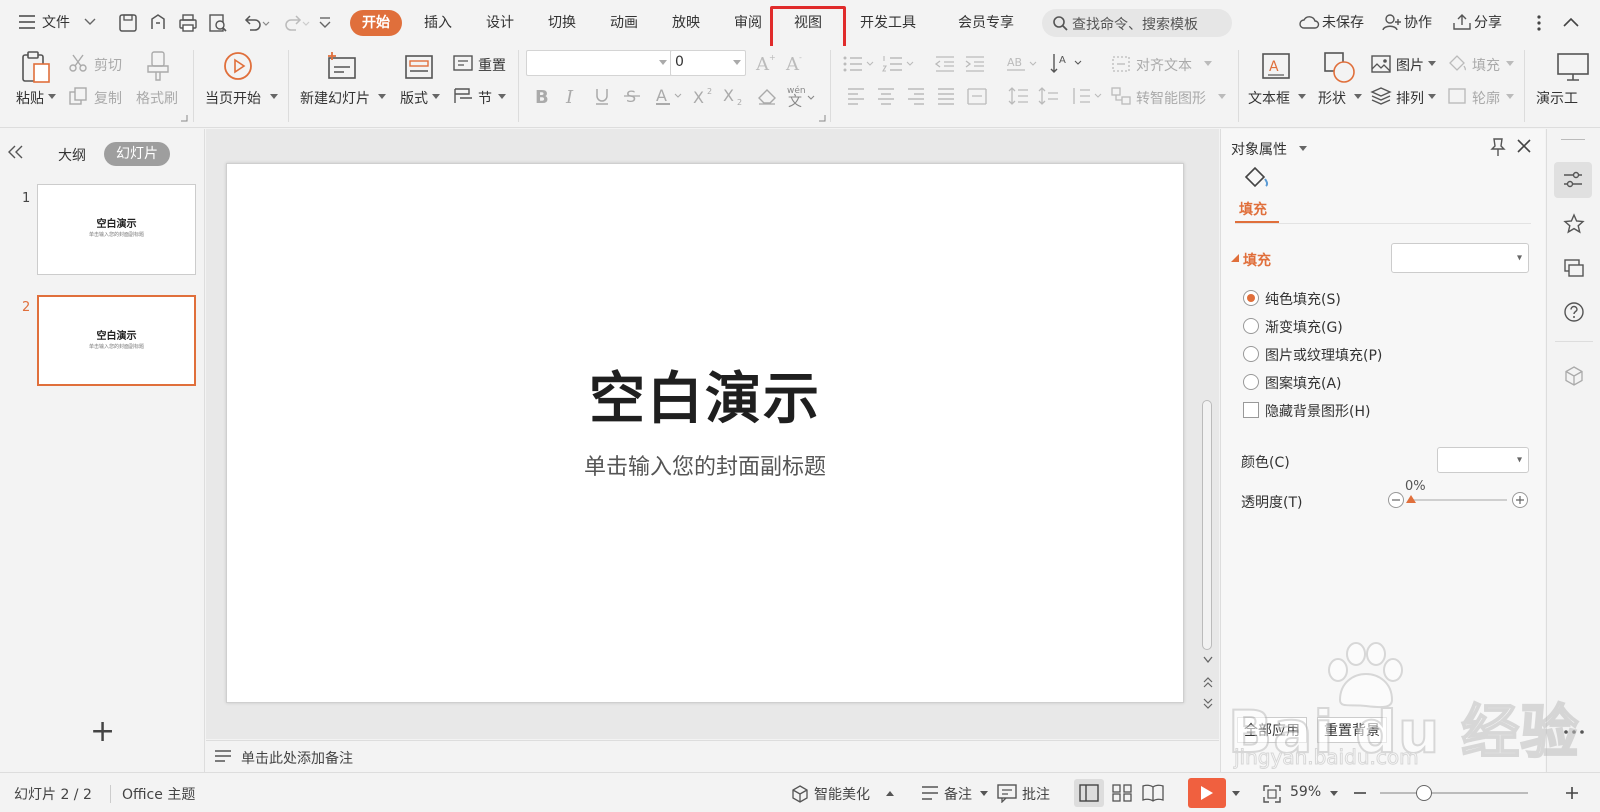 The height and width of the screenshot is (812, 1600). I want to click on zoom-slider-thumb, so click(1424, 793).